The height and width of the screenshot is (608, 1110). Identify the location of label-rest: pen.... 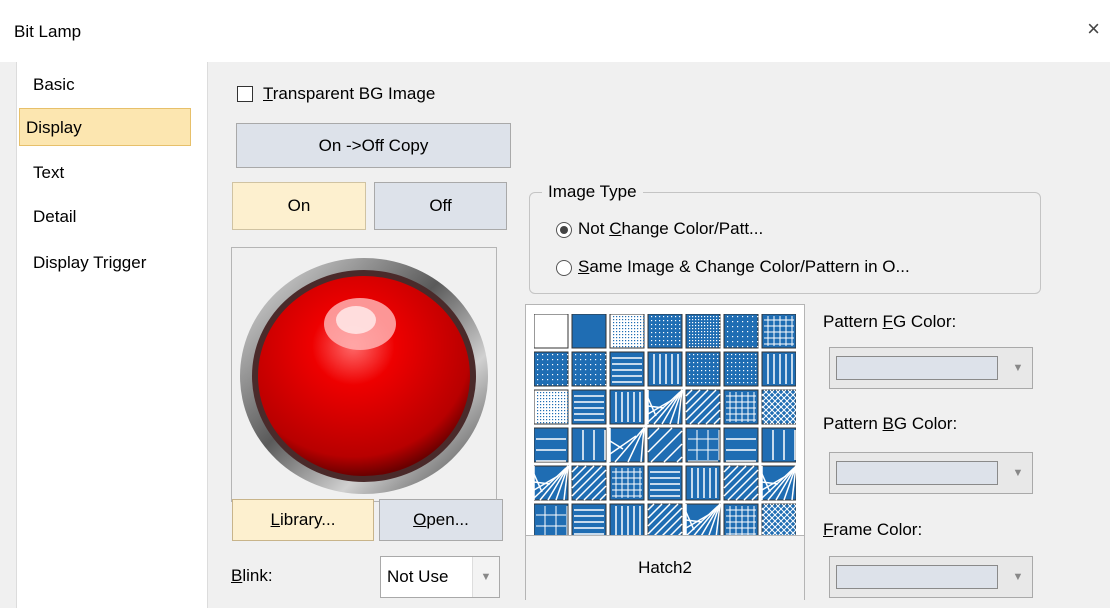
(447, 519).